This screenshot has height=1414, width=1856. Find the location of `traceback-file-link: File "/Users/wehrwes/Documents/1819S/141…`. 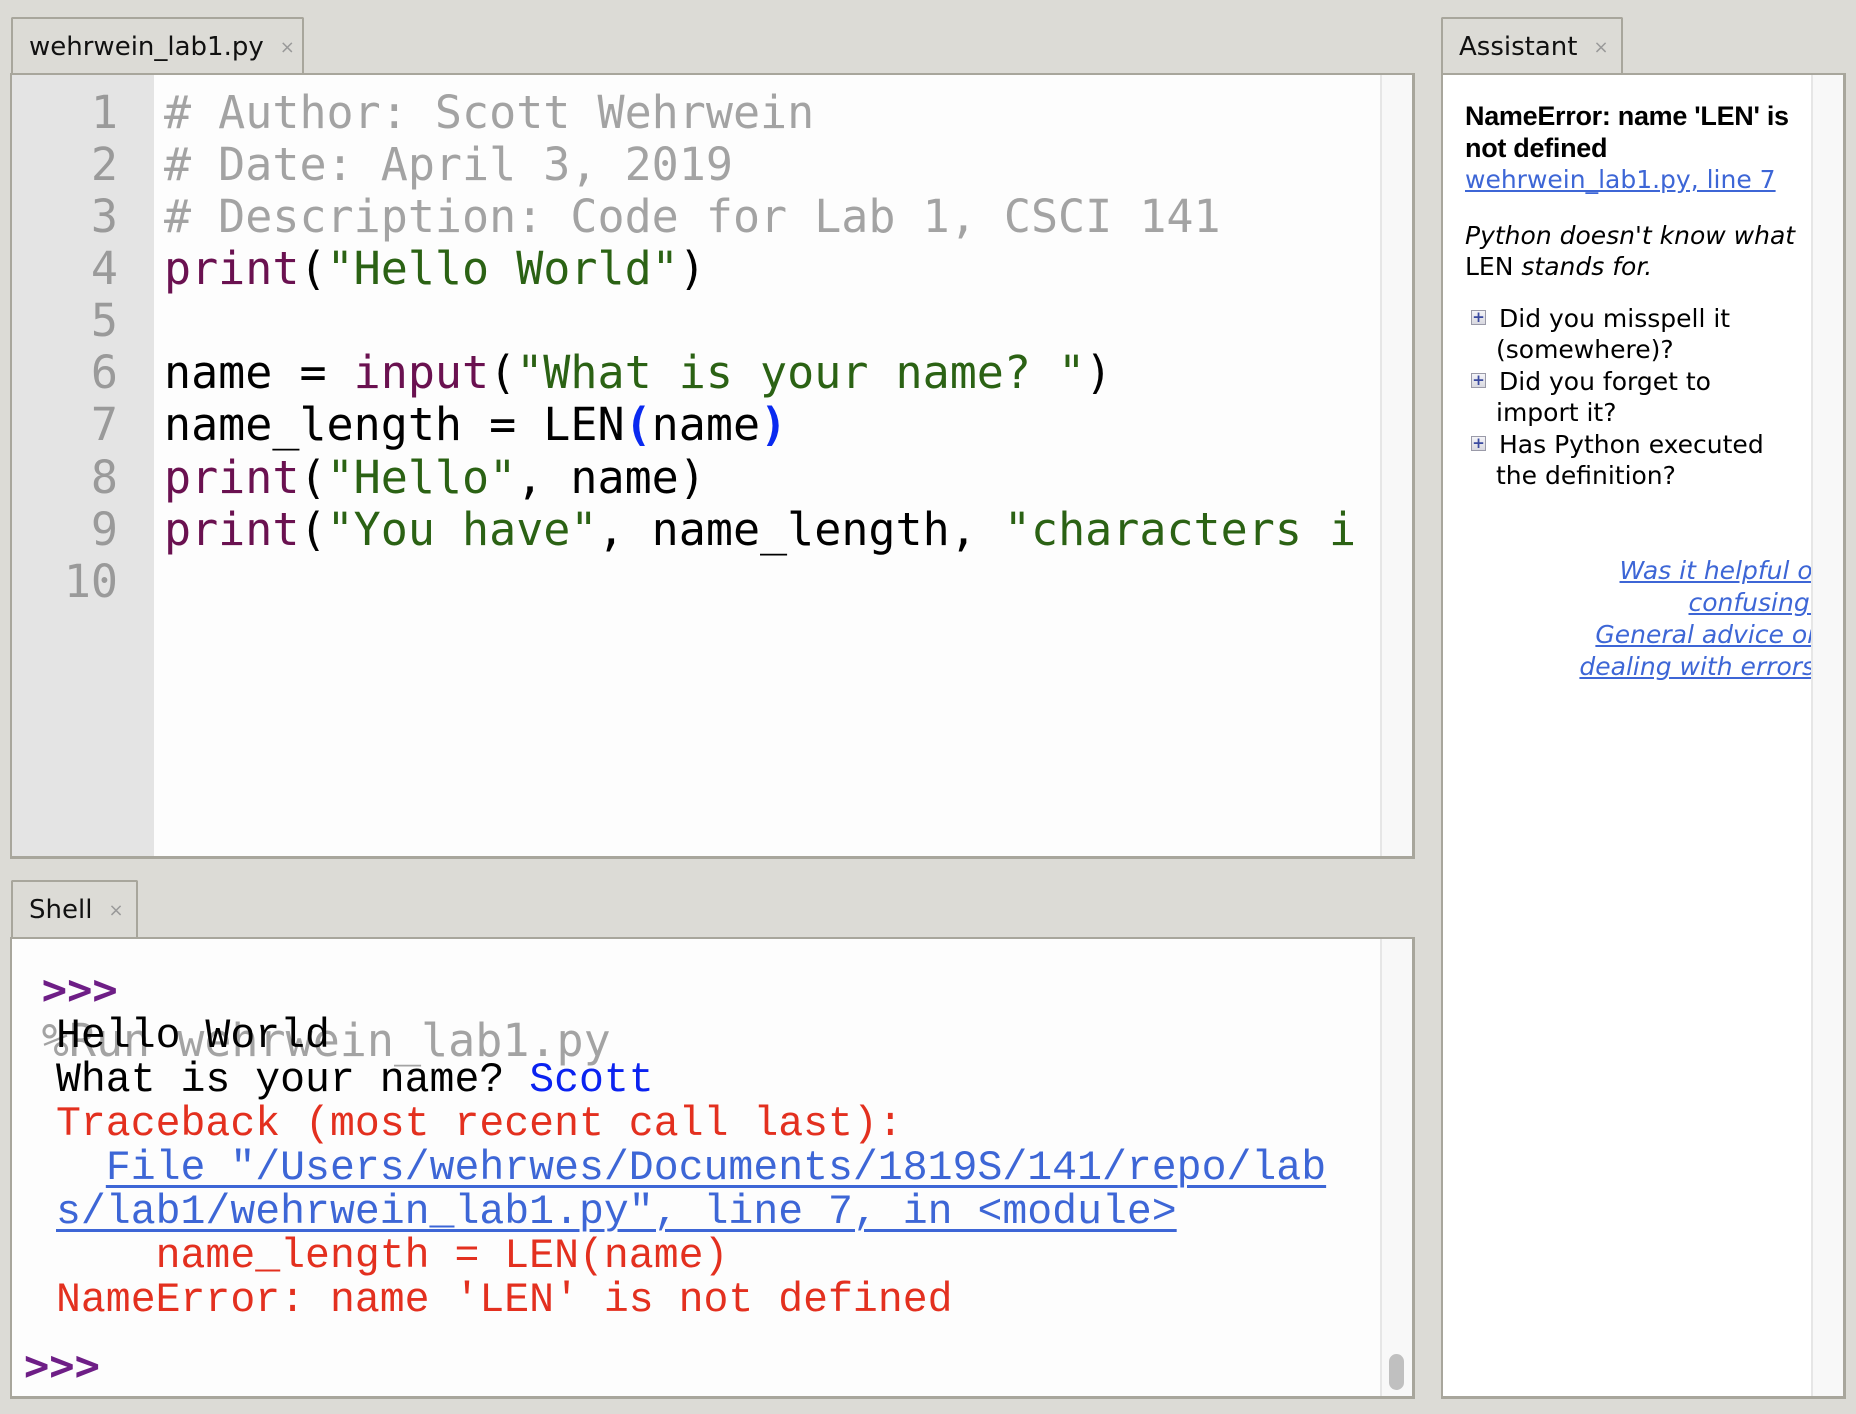

traceback-file-link: File "/Users/wehrwes/Documents/1819S/141… is located at coordinates (691, 1169).